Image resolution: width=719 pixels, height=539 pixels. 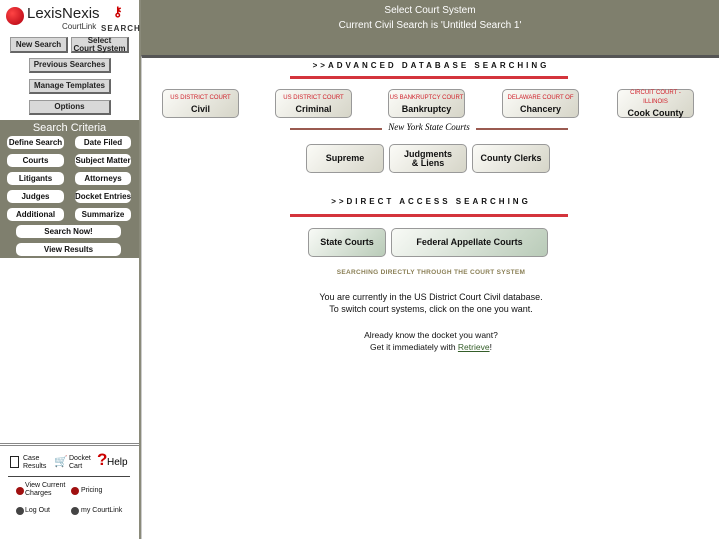 What do you see at coordinates (37, 511) in the screenshot?
I see `log-out-link: Log Out` at bounding box center [37, 511].